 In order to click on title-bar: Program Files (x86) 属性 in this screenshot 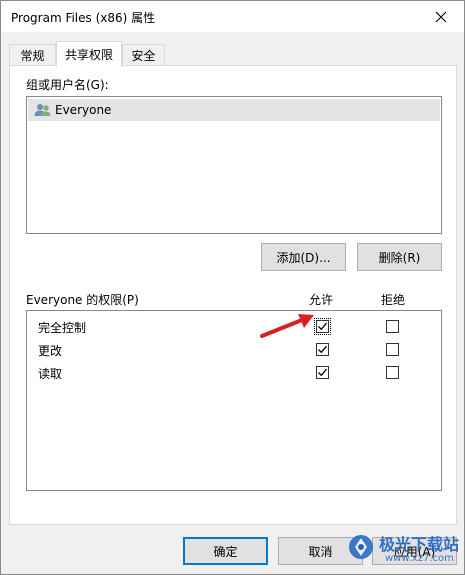, I will do `click(232, 16)`.